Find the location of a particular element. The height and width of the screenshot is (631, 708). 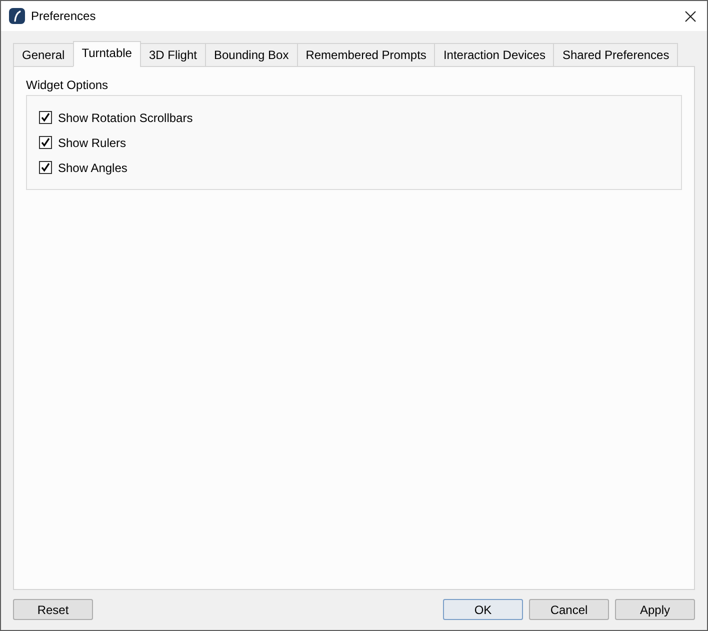

dialog-button: Apply is located at coordinates (655, 609).